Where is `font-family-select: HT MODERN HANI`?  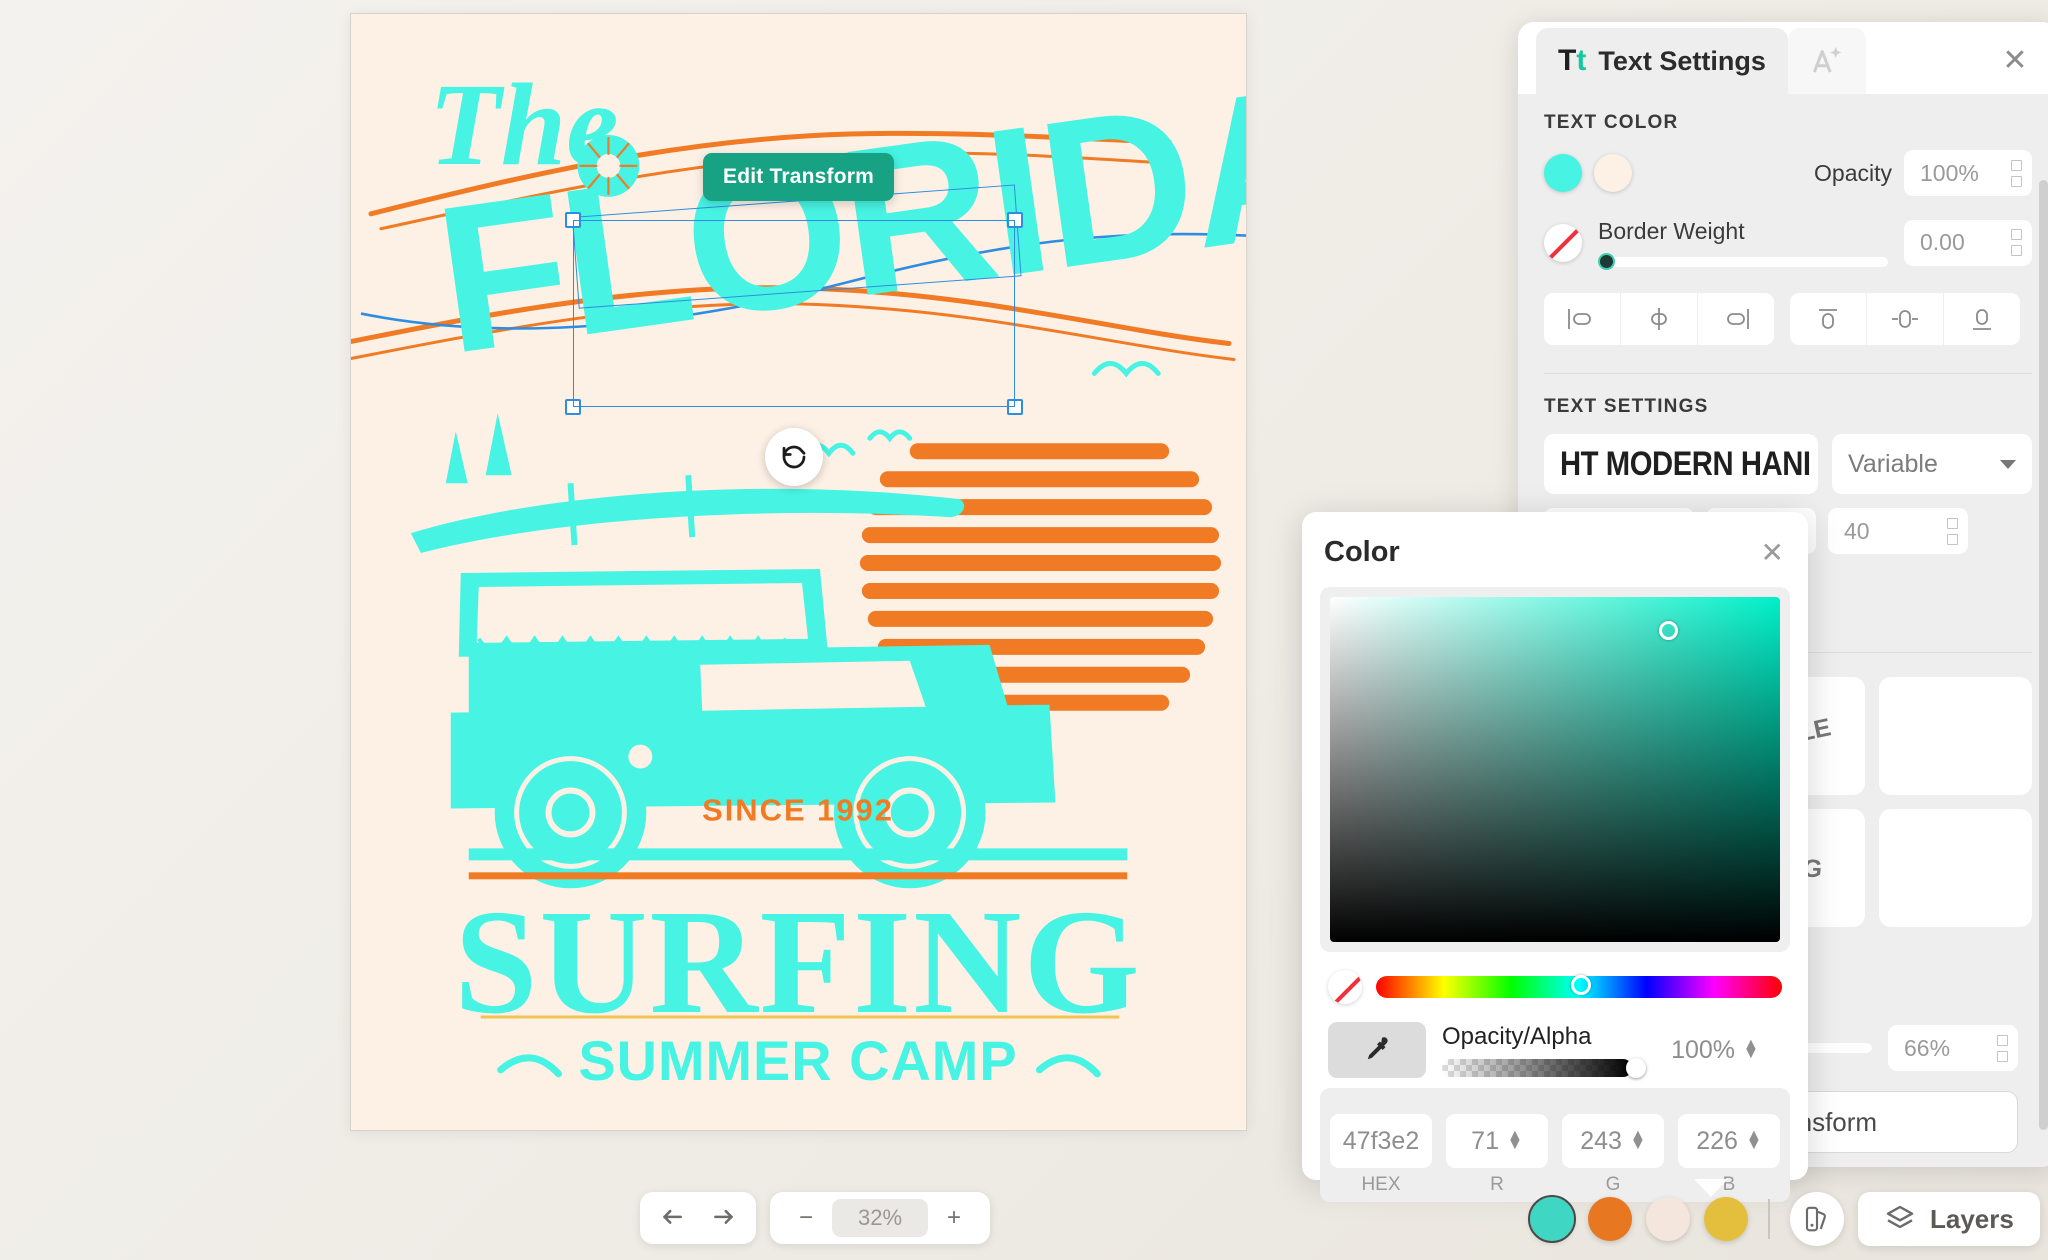
font-family-select: HT MODERN HANI is located at coordinates (1681, 464).